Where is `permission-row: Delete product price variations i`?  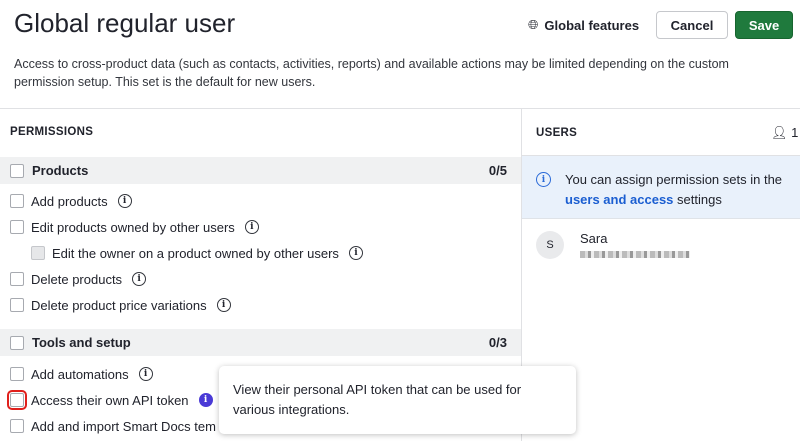 permission-row: Delete product price variations i is located at coordinates (120, 305).